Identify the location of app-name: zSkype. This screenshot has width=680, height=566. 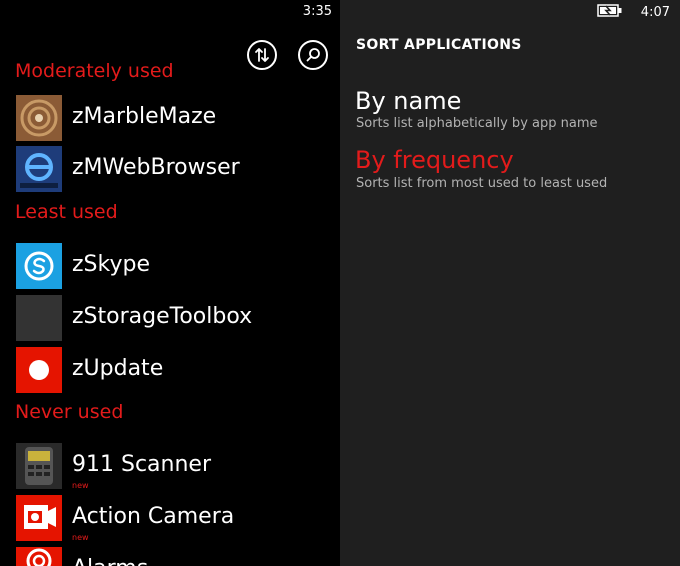
(111, 264).